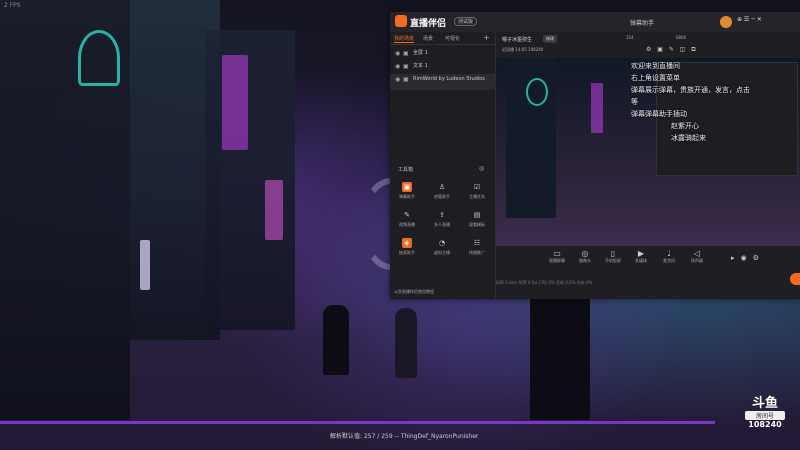 This screenshot has height=450, width=800. I want to click on toolbox-collapse-icon: ◎, so click(481, 168).